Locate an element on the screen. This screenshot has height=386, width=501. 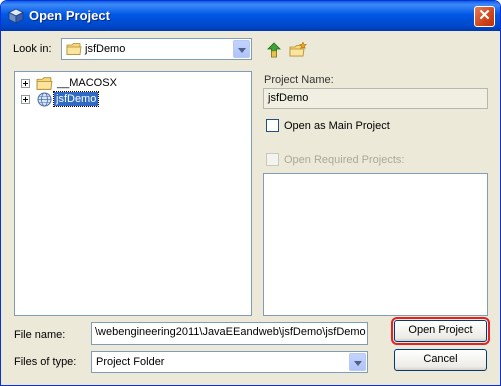
files-of-type-label: Files of type: is located at coordinates (45, 362).